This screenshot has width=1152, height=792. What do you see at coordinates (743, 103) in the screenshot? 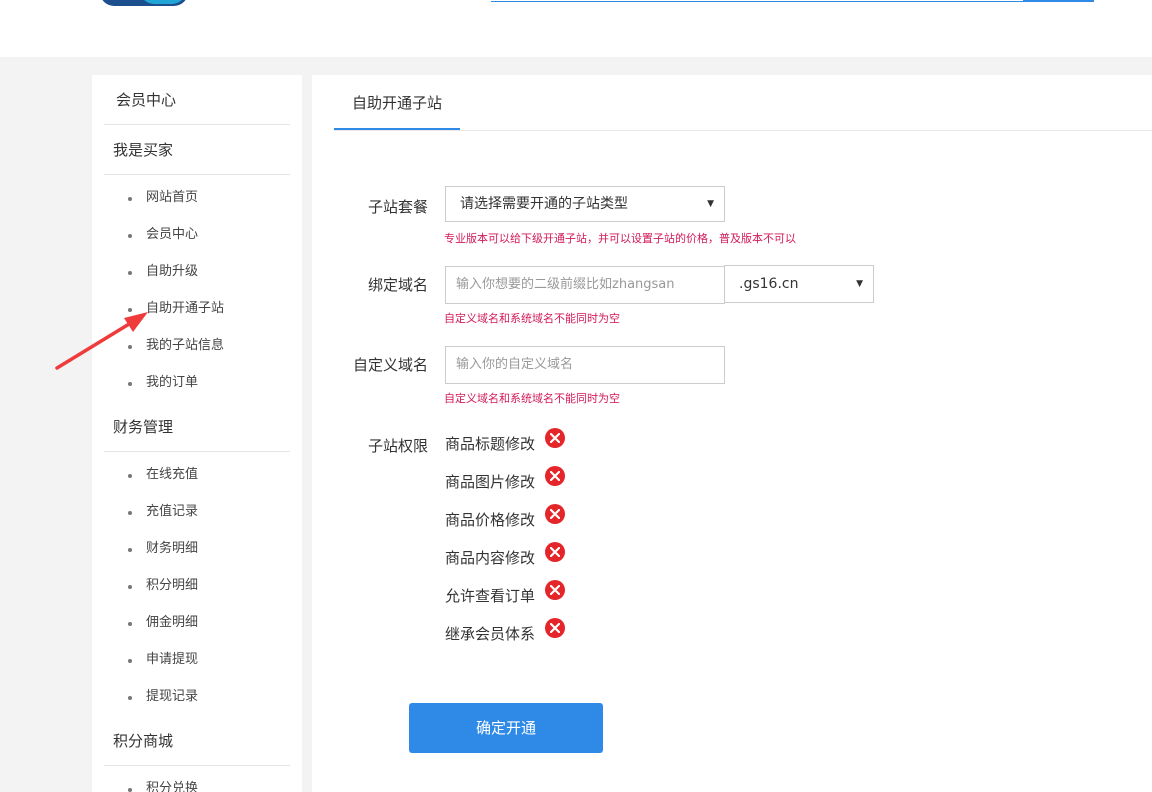
I see `tab-bar: 自助开通子站` at bounding box center [743, 103].